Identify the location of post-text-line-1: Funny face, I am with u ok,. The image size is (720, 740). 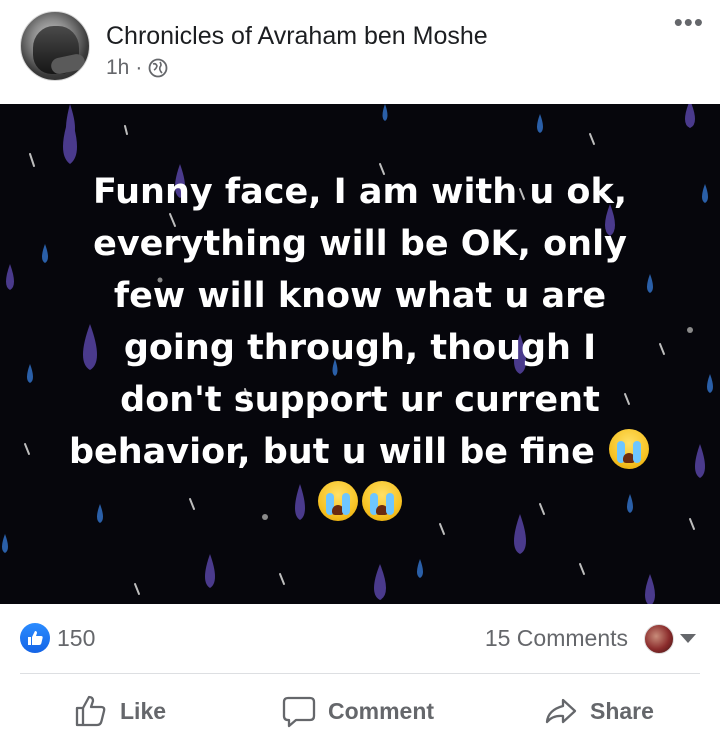
(360, 192).